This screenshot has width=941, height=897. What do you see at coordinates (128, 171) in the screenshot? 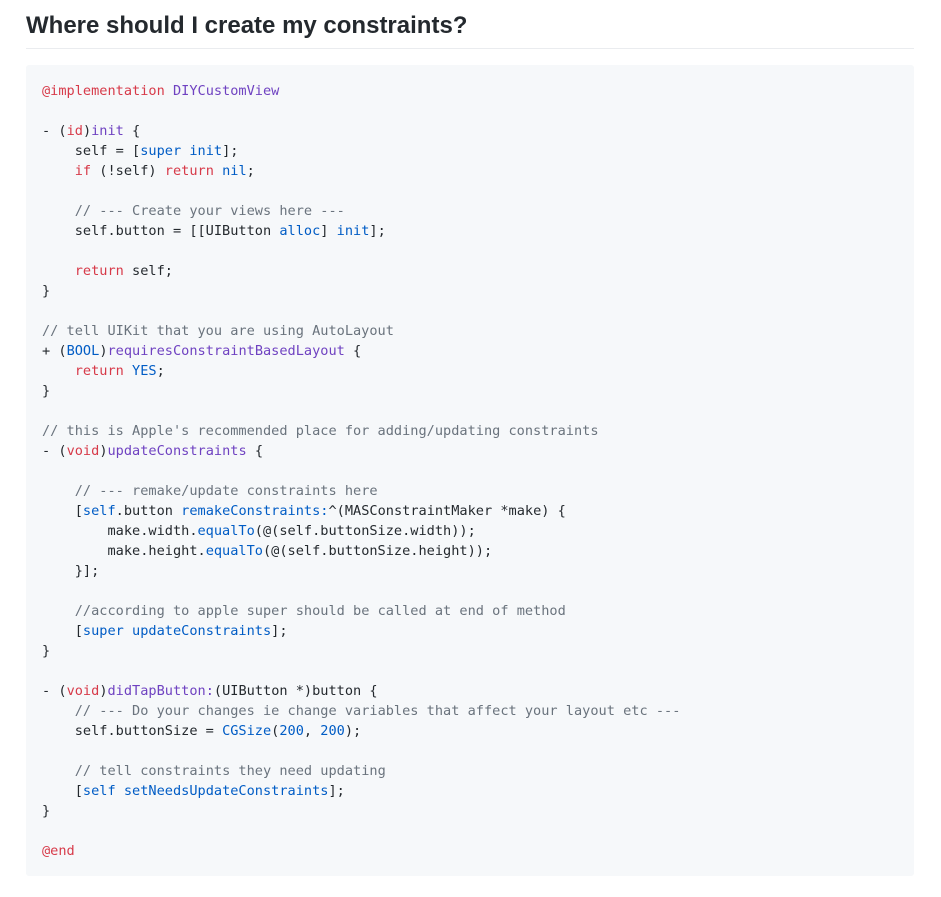
I see `code-text: (!self)` at bounding box center [128, 171].